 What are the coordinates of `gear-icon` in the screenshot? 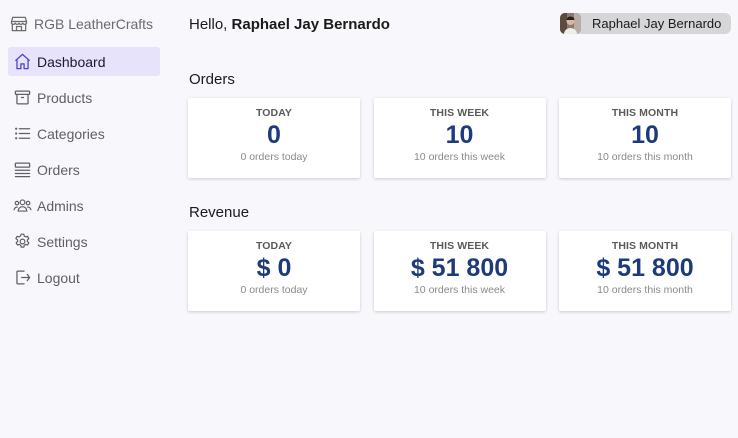 It's located at (22, 240).